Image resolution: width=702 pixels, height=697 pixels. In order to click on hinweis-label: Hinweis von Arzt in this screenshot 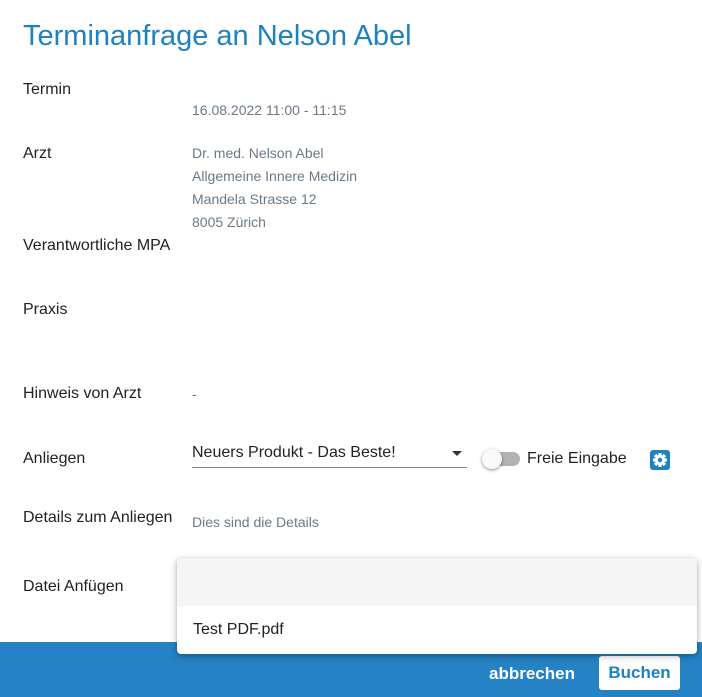, I will do `click(82, 393)`.